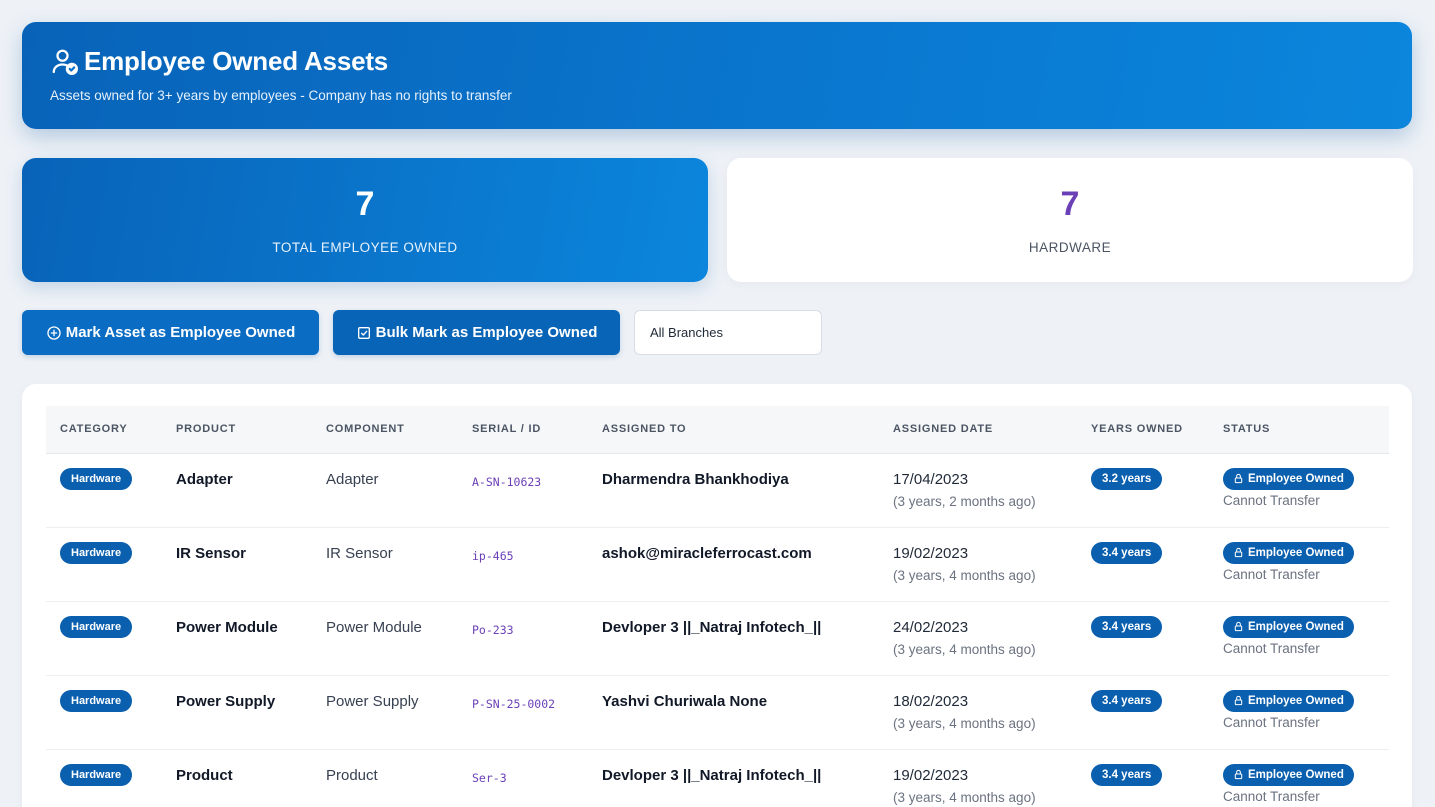 This screenshot has height=807, width=1435. What do you see at coordinates (372, 701) in the screenshot?
I see `component-name: Power Supply` at bounding box center [372, 701].